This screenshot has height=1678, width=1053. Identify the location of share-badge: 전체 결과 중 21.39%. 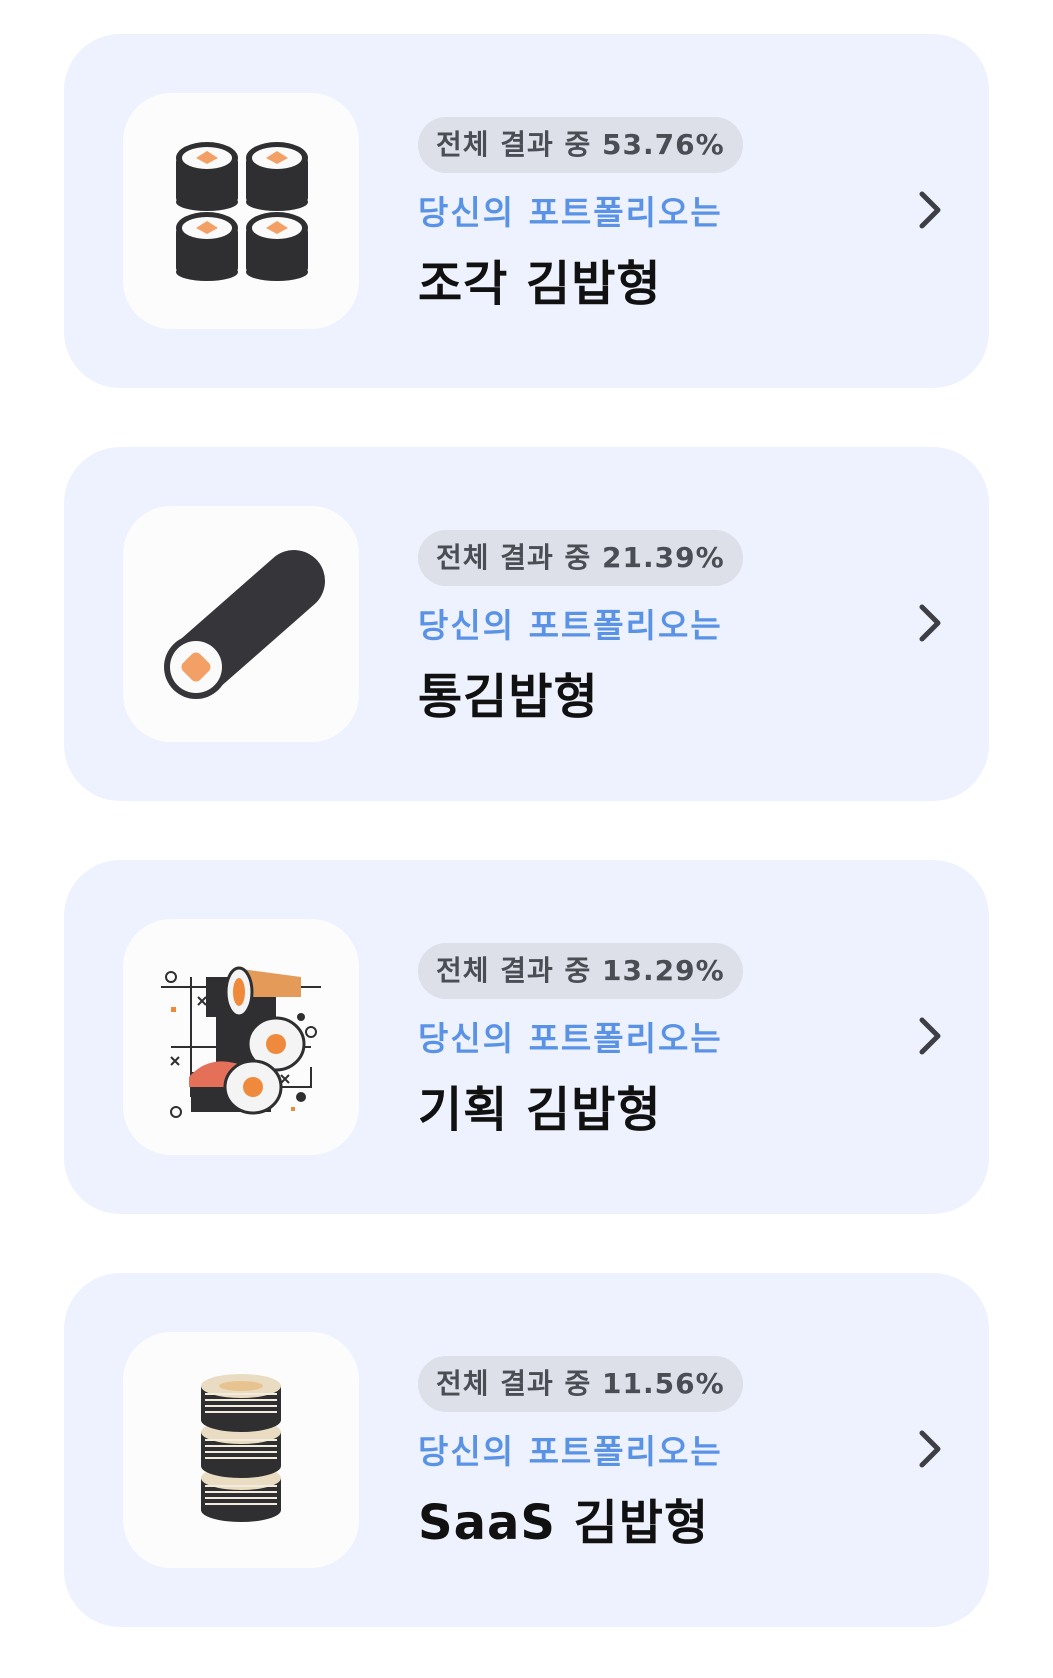
(580, 558).